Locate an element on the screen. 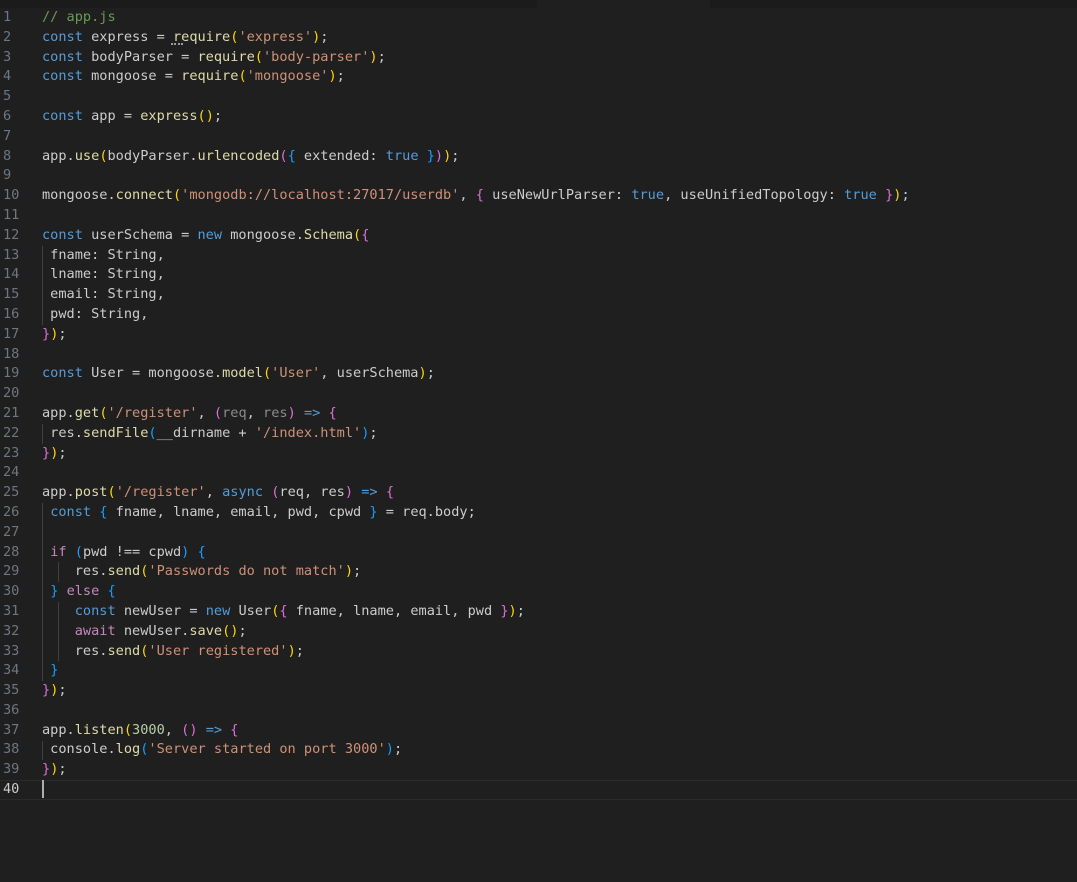 The height and width of the screenshot is (882, 1077). code-line: 6 const app = express(); is located at coordinates (538, 117).